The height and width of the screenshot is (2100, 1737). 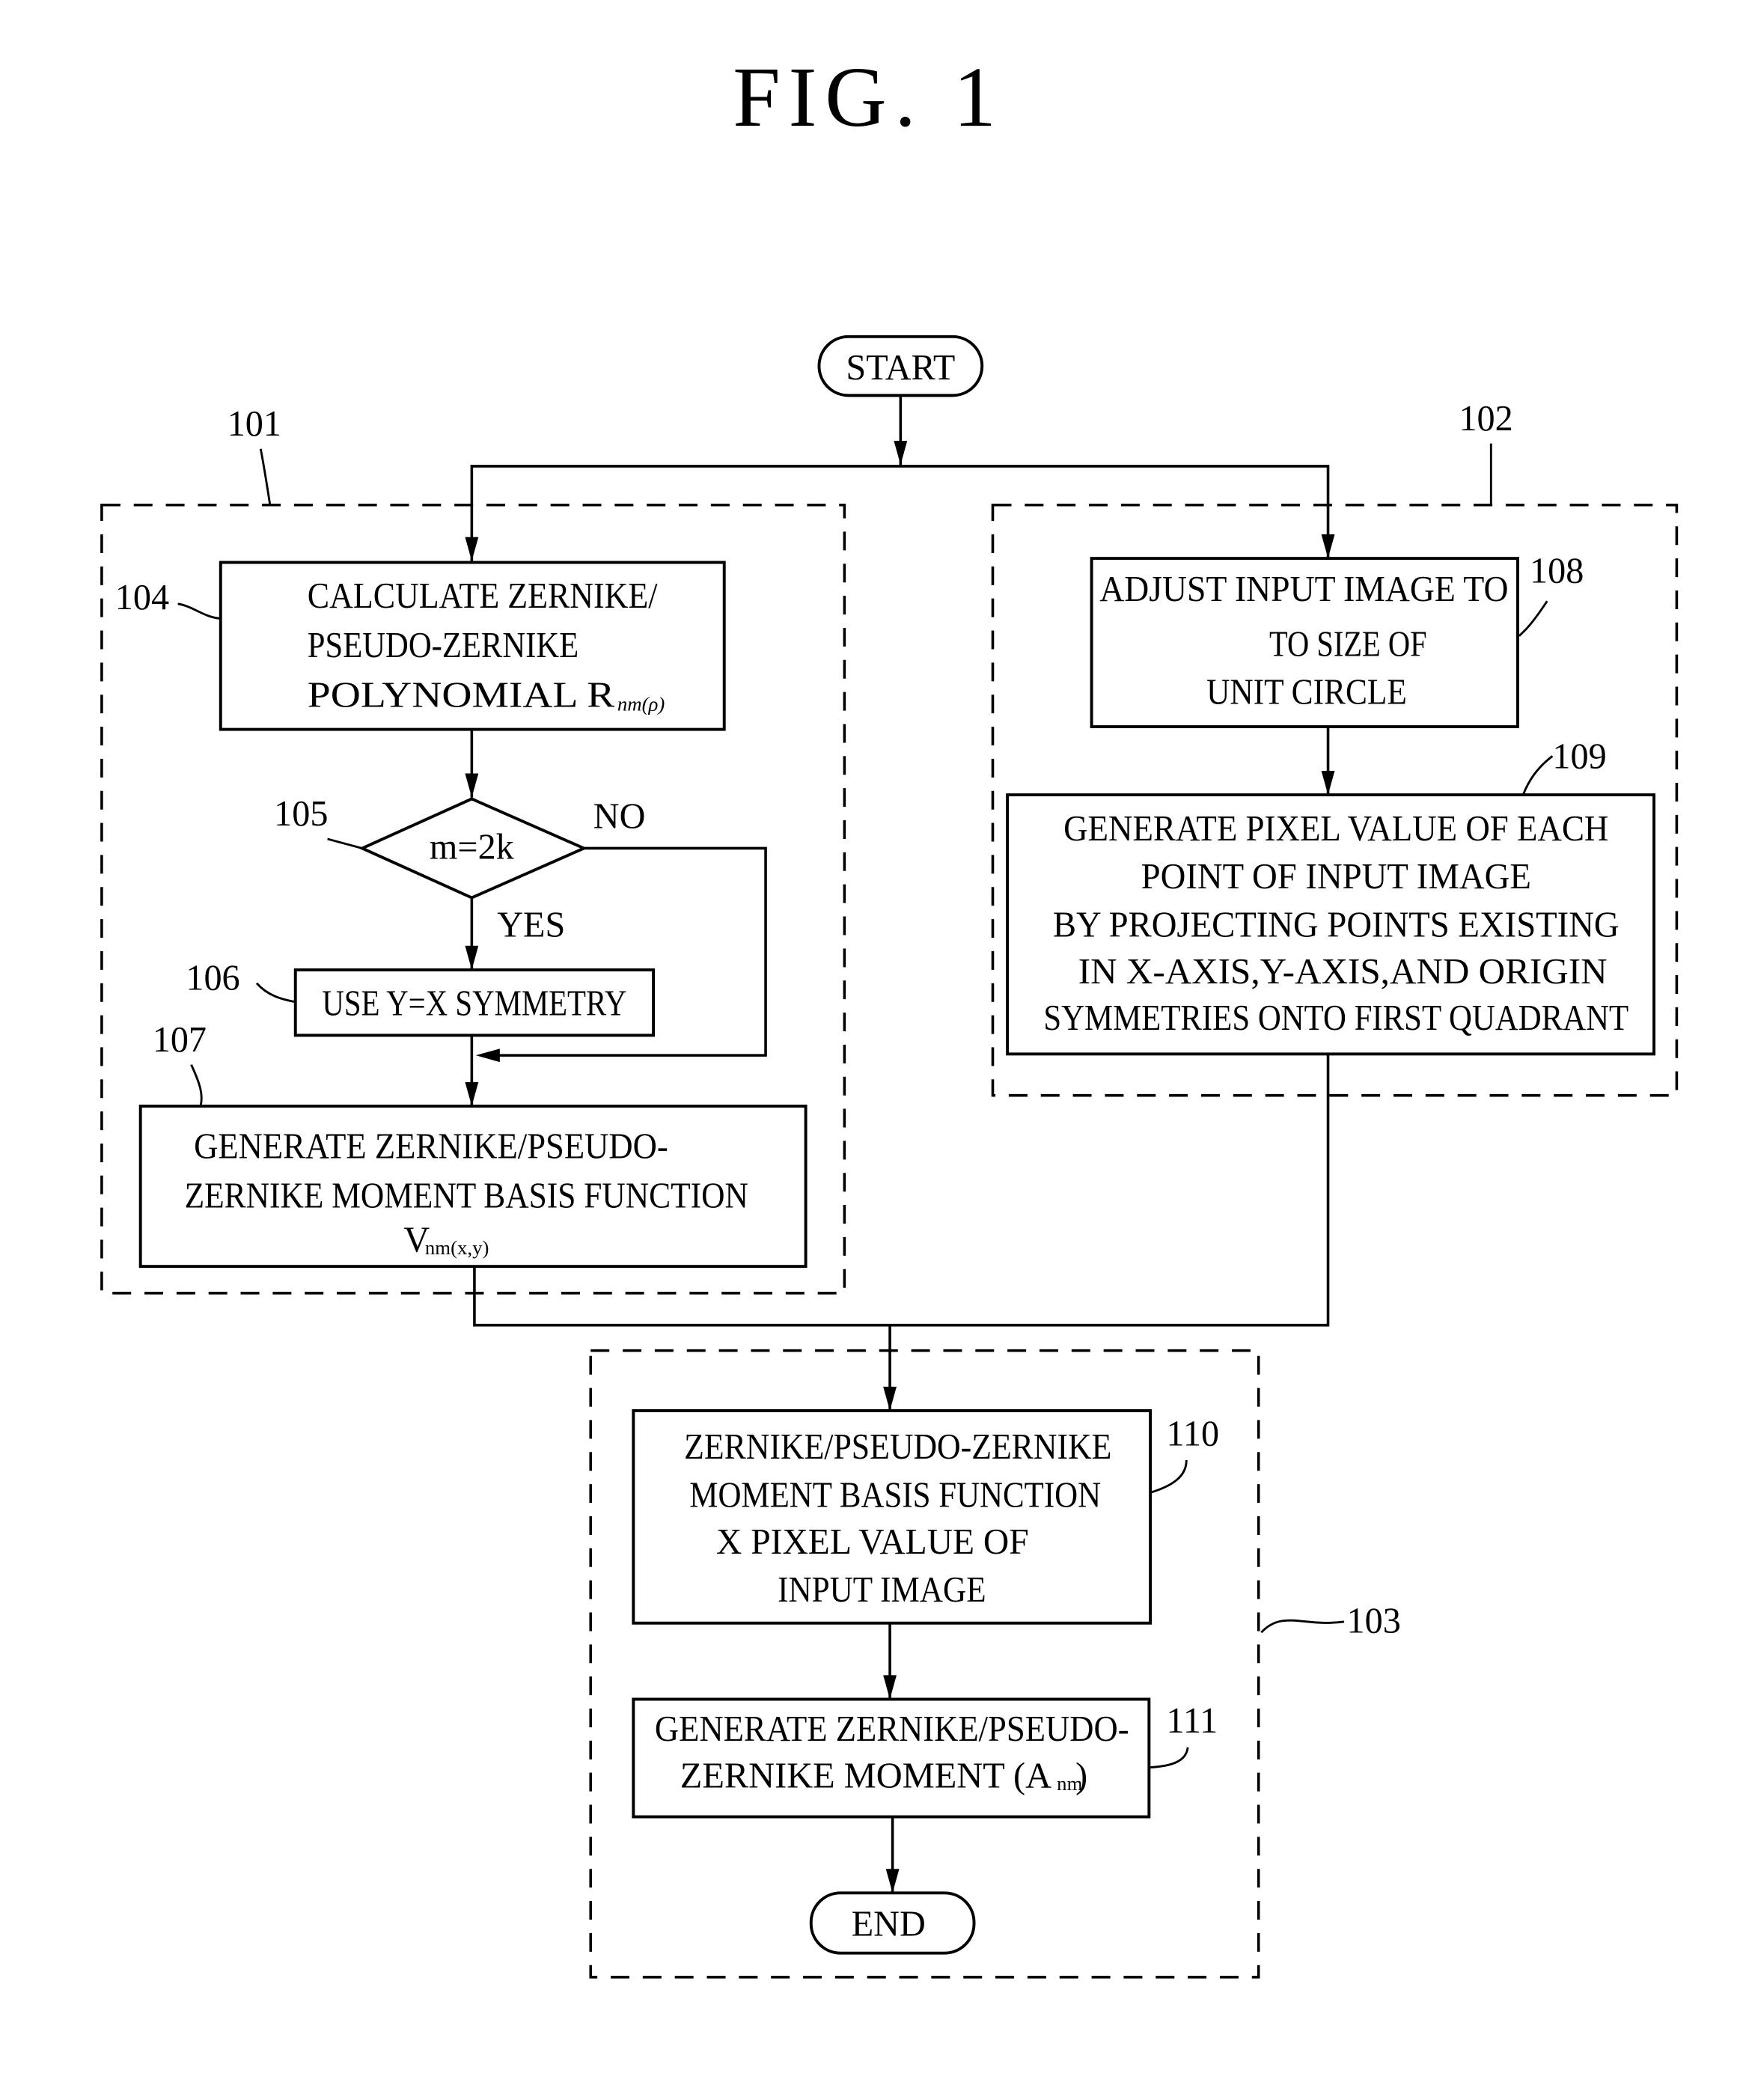 I want to click on step-106-leader, so click(x=275, y=993).